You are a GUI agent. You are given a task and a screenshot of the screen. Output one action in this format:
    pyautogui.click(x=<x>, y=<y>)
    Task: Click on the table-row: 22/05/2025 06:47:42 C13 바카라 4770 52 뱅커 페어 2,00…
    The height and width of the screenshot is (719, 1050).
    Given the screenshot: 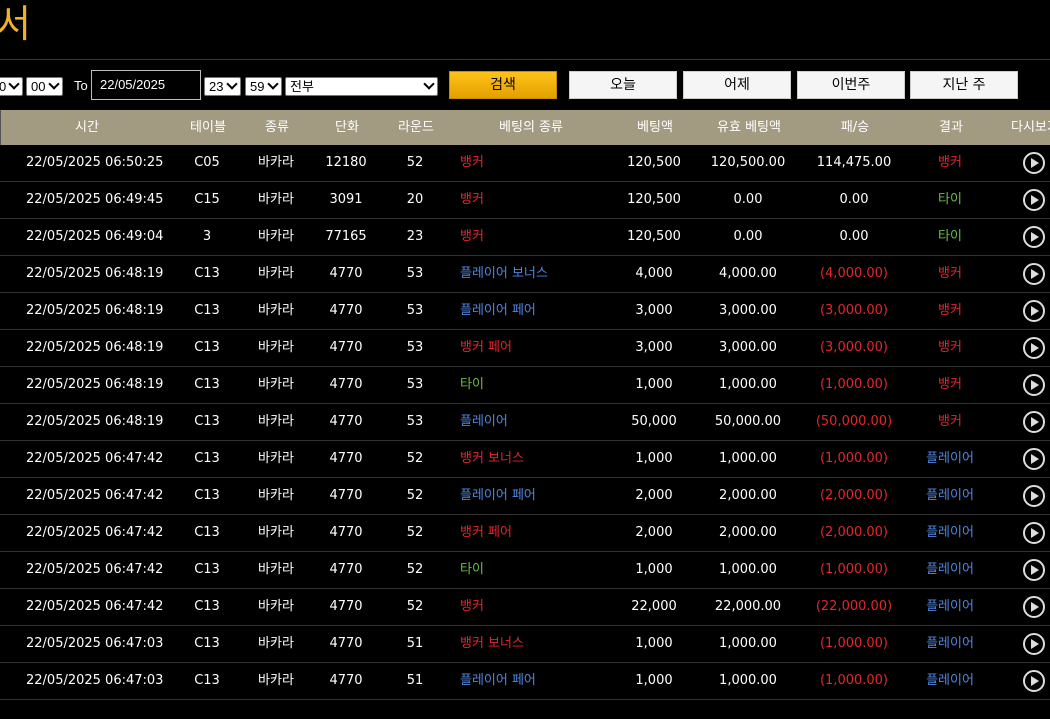 What is the action you would take?
    pyautogui.click(x=525, y=533)
    